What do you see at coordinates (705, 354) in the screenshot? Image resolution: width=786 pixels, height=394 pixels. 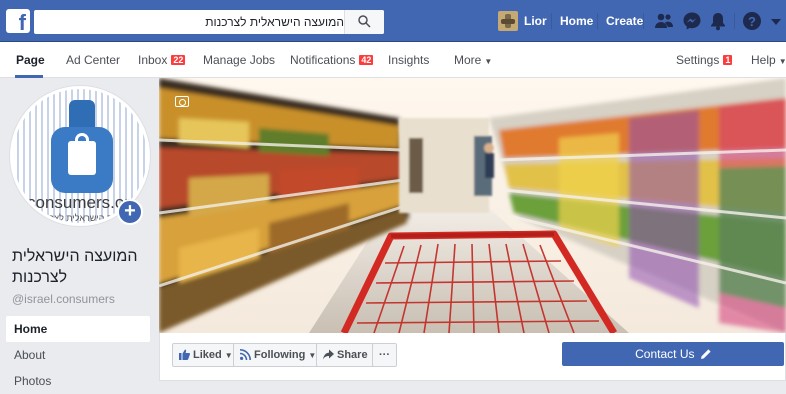 I see `pencil-icon` at bounding box center [705, 354].